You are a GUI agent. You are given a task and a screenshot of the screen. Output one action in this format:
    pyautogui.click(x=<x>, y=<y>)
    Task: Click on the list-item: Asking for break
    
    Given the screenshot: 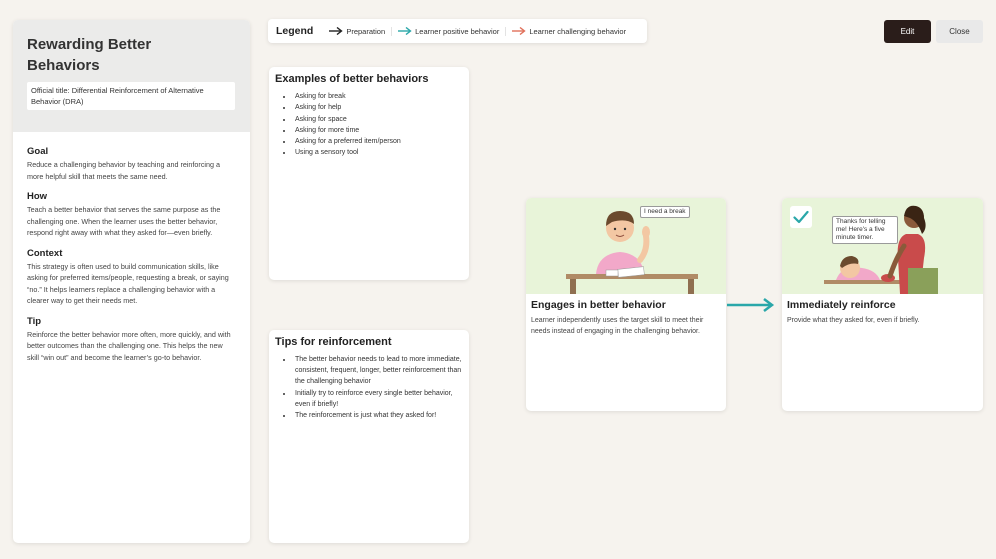 What is the action you would take?
    pyautogui.click(x=378, y=96)
    